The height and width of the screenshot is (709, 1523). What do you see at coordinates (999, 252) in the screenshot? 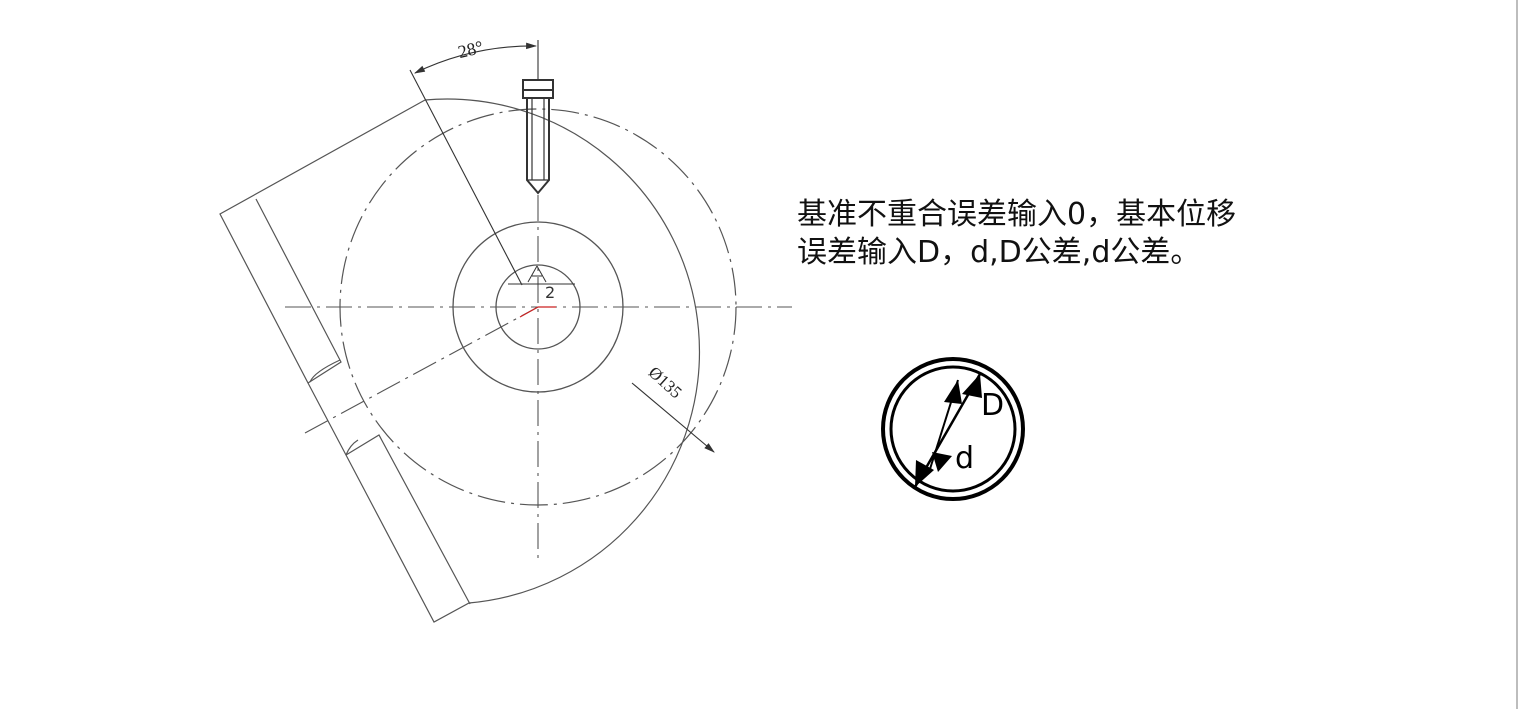
I see `annotation-line-2: 误差输入D，d,D公差,d公差。` at bounding box center [999, 252].